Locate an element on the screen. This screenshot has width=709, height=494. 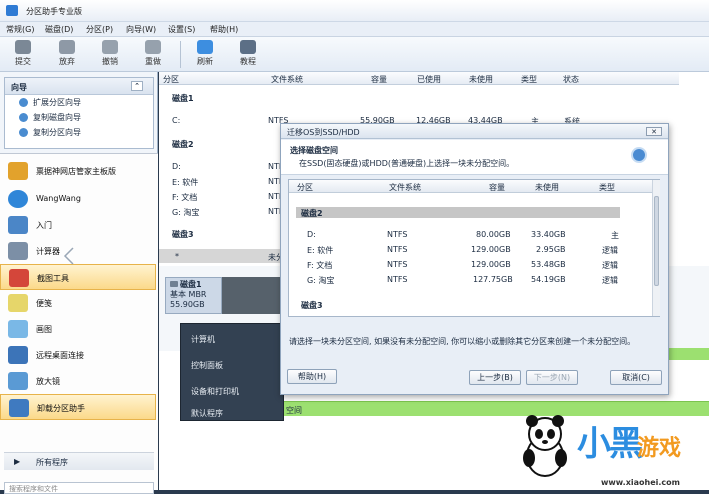
partition-c: C: is located at coordinates (176, 120).